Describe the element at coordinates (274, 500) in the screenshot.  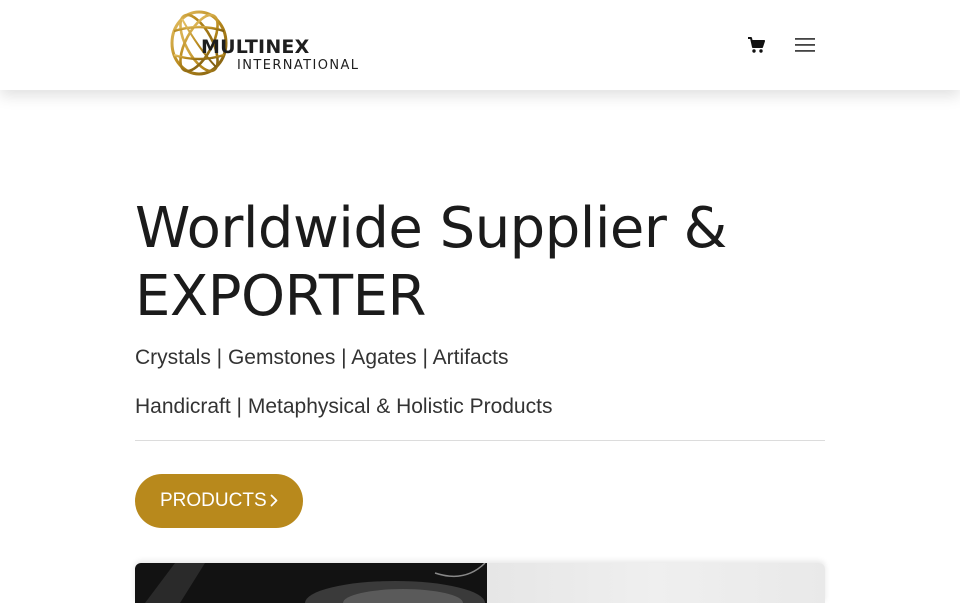
I see `chevron-right-icon` at that location.